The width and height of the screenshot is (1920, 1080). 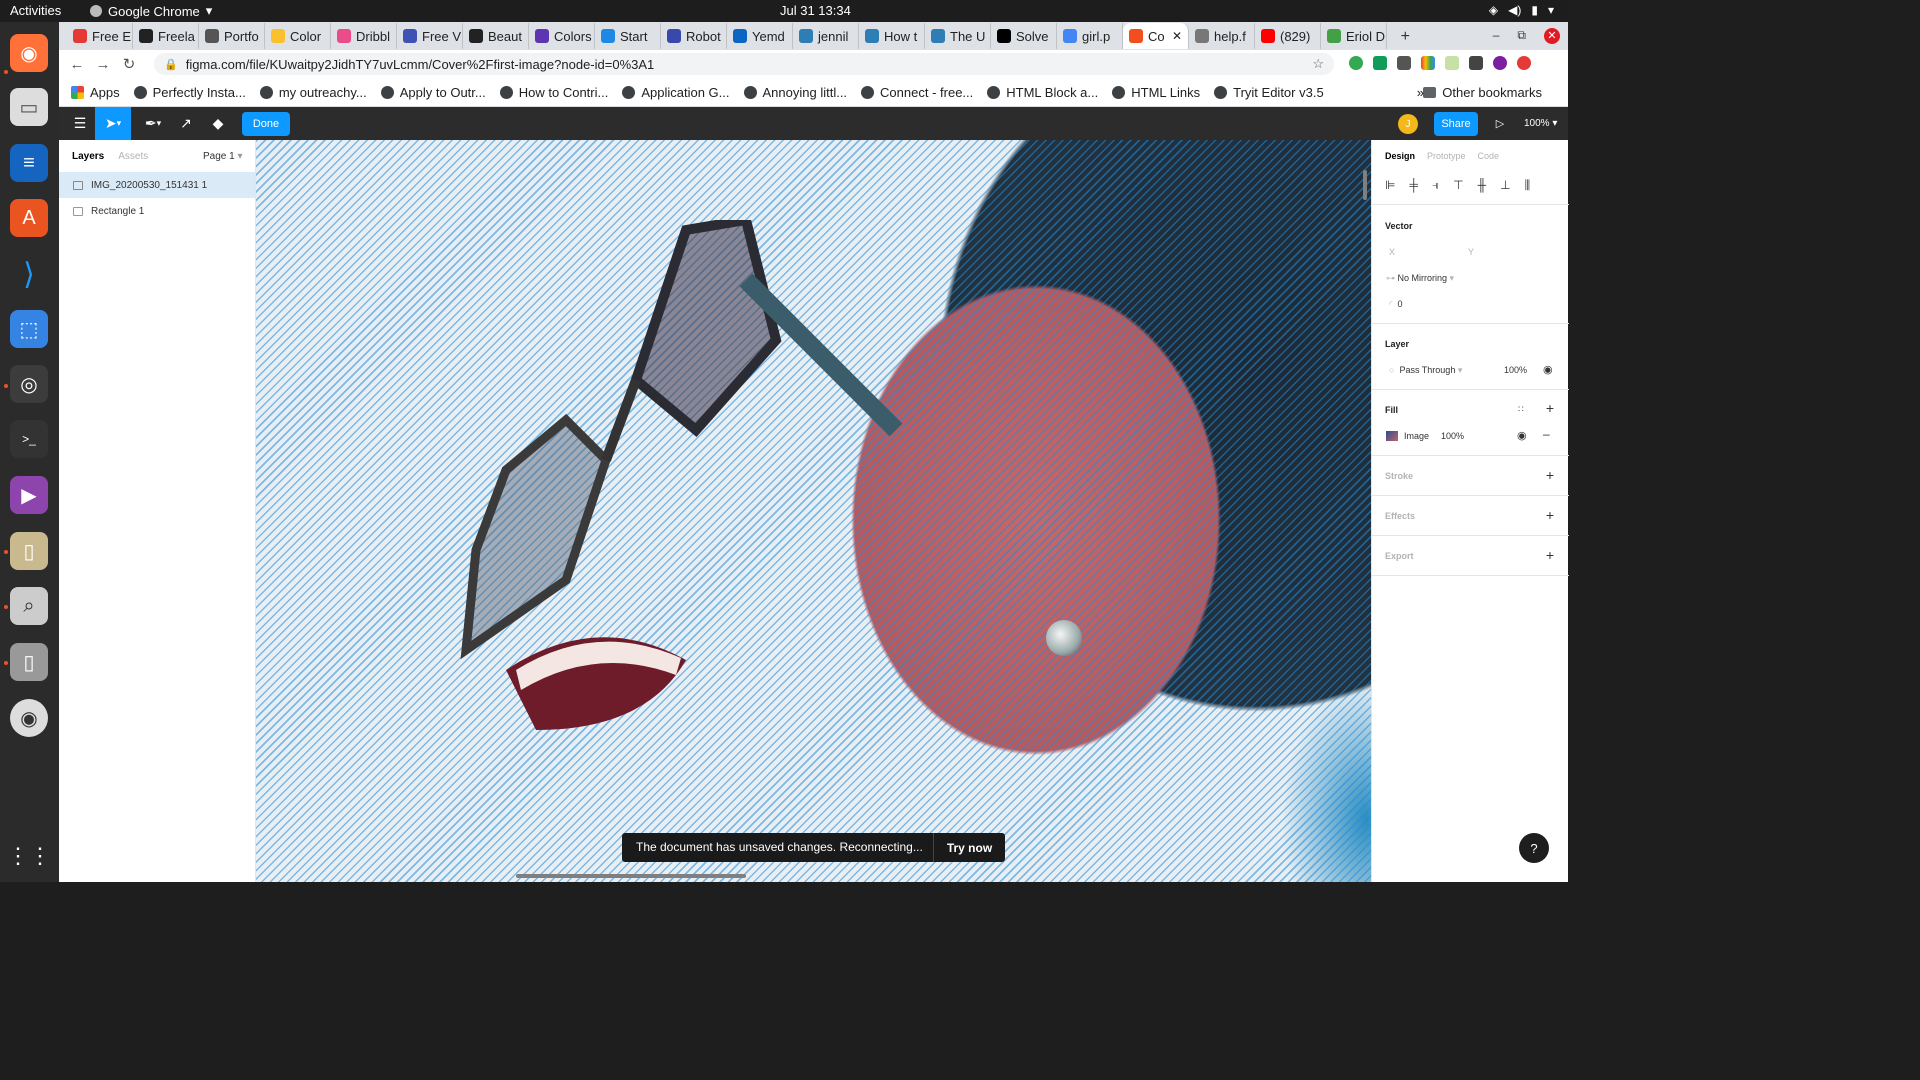 What do you see at coordinates (631, 876) in the screenshot?
I see `horizontal-scrollbar` at bounding box center [631, 876].